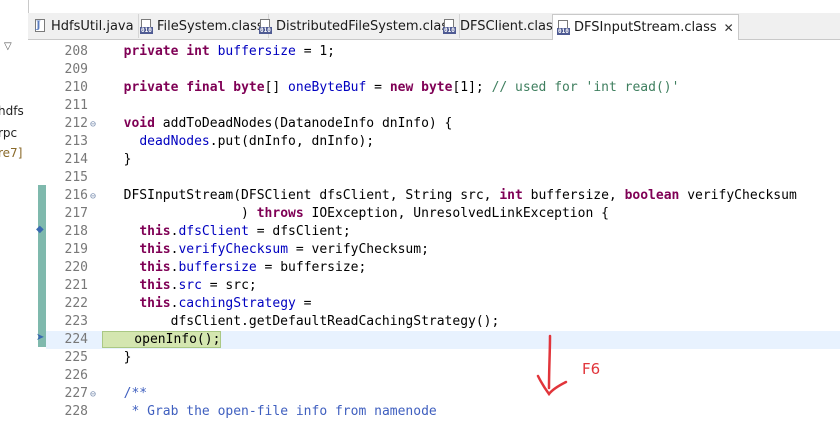 The width and height of the screenshot is (840, 422). What do you see at coordinates (443, 142) in the screenshot?
I see `code-line: 213 deadNodes.put(dnInfo, dnInfo);` at bounding box center [443, 142].